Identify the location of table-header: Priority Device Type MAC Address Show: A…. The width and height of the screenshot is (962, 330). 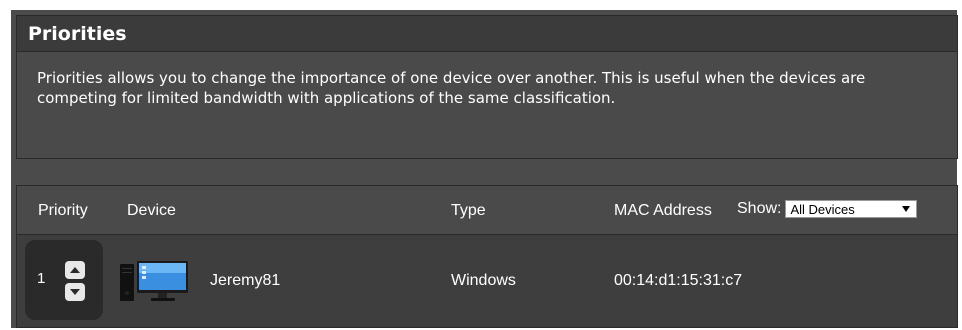
(487, 210).